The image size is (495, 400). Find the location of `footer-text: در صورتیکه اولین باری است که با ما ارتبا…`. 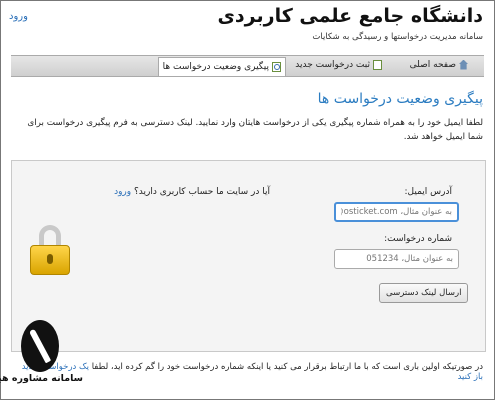

footer-text: در صورتیکه اولین باری است که با ما ارتبا… is located at coordinates (287, 367).